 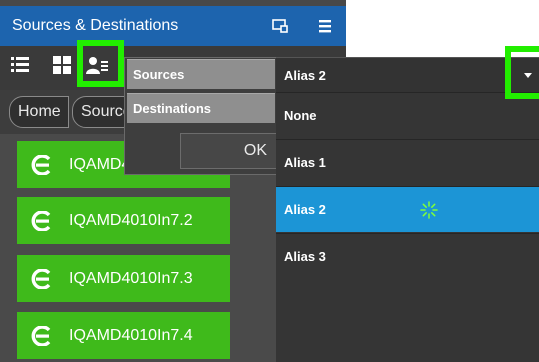 I want to click on source-tile-label: IQAMD4010In7.2, so click(x=131, y=220).